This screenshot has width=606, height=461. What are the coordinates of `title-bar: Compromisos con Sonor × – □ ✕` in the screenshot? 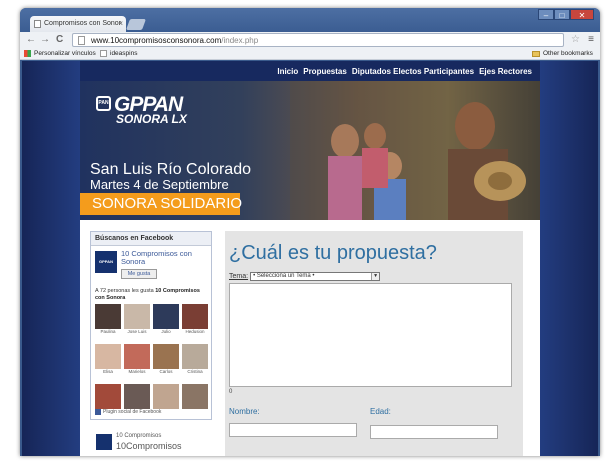 It's located at (310, 20).